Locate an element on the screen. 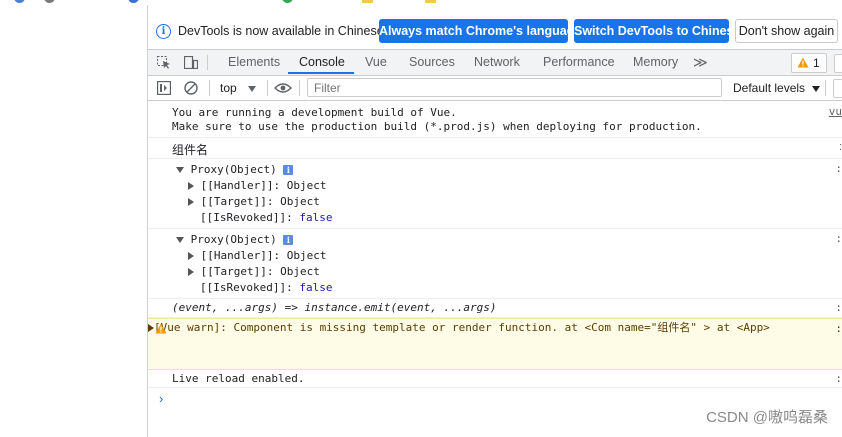  warnings-badge: 1 is located at coordinates (809, 63).